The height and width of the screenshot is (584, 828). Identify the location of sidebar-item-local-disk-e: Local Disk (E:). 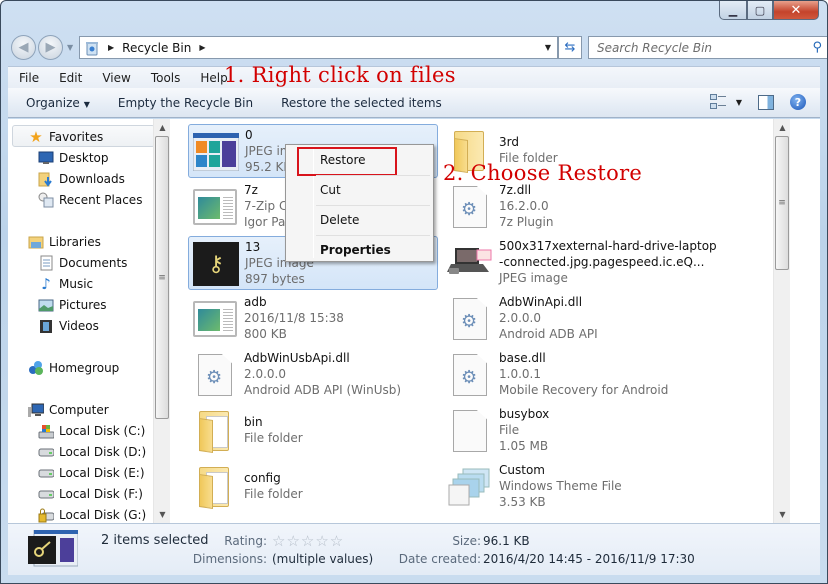
(91, 473).